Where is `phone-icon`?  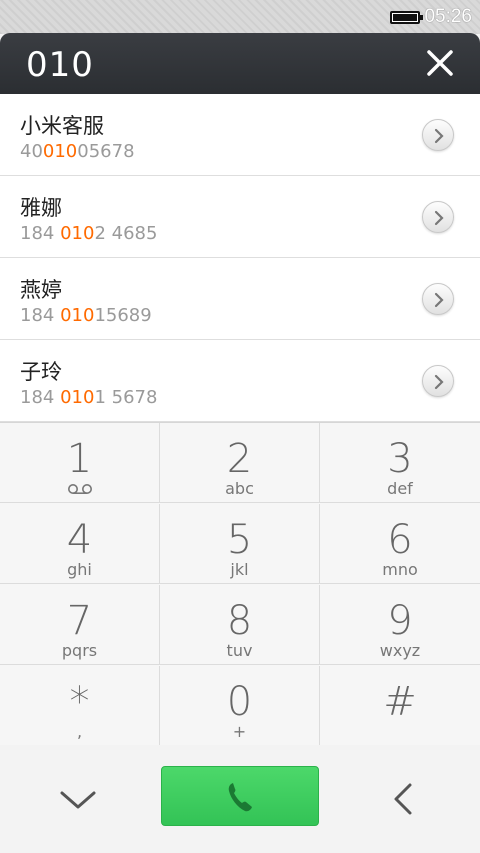
phone-icon is located at coordinates (240, 797).